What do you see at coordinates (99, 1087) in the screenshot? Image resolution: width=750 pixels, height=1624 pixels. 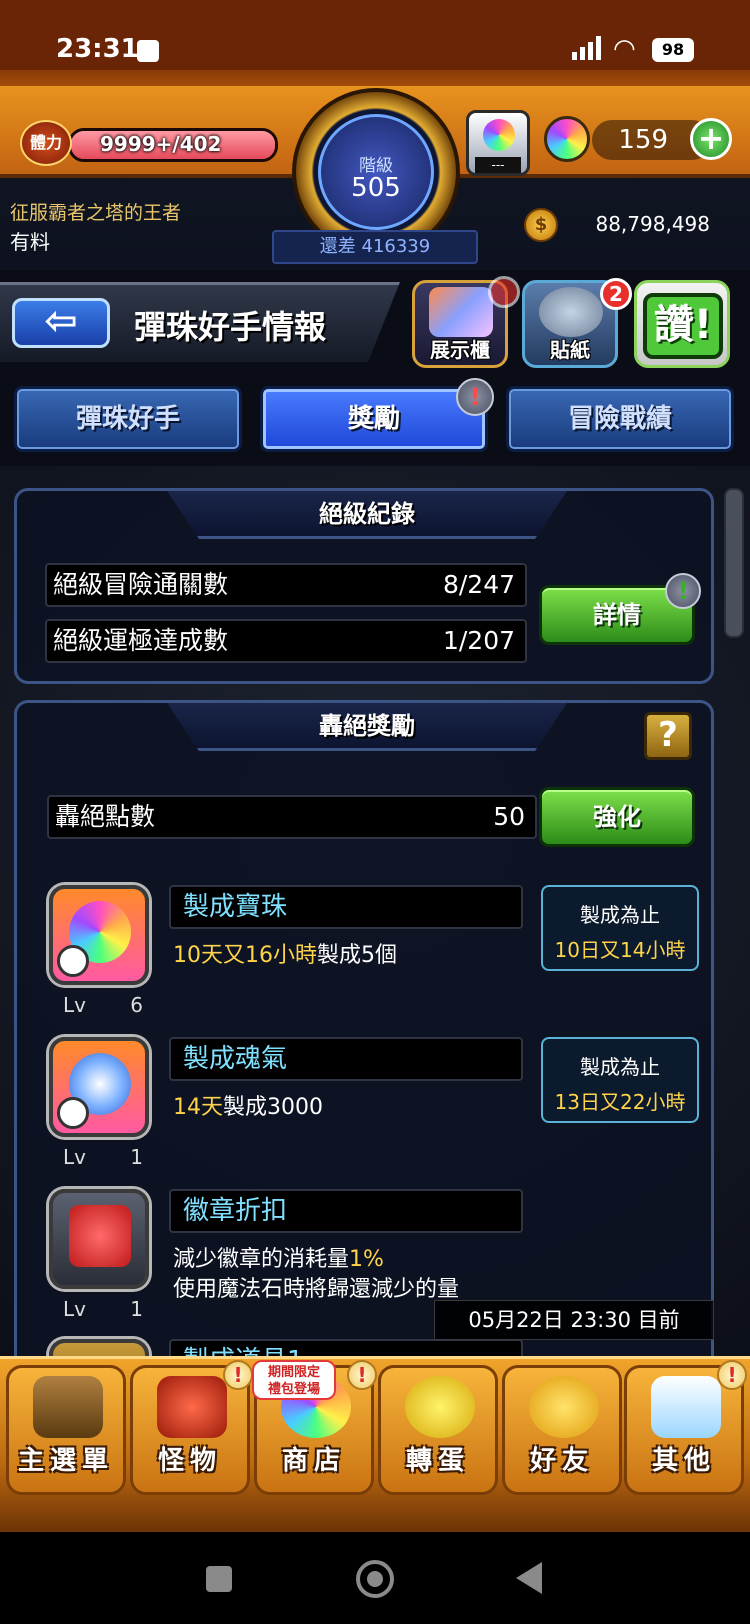 I see `soul-production-icon` at bounding box center [99, 1087].